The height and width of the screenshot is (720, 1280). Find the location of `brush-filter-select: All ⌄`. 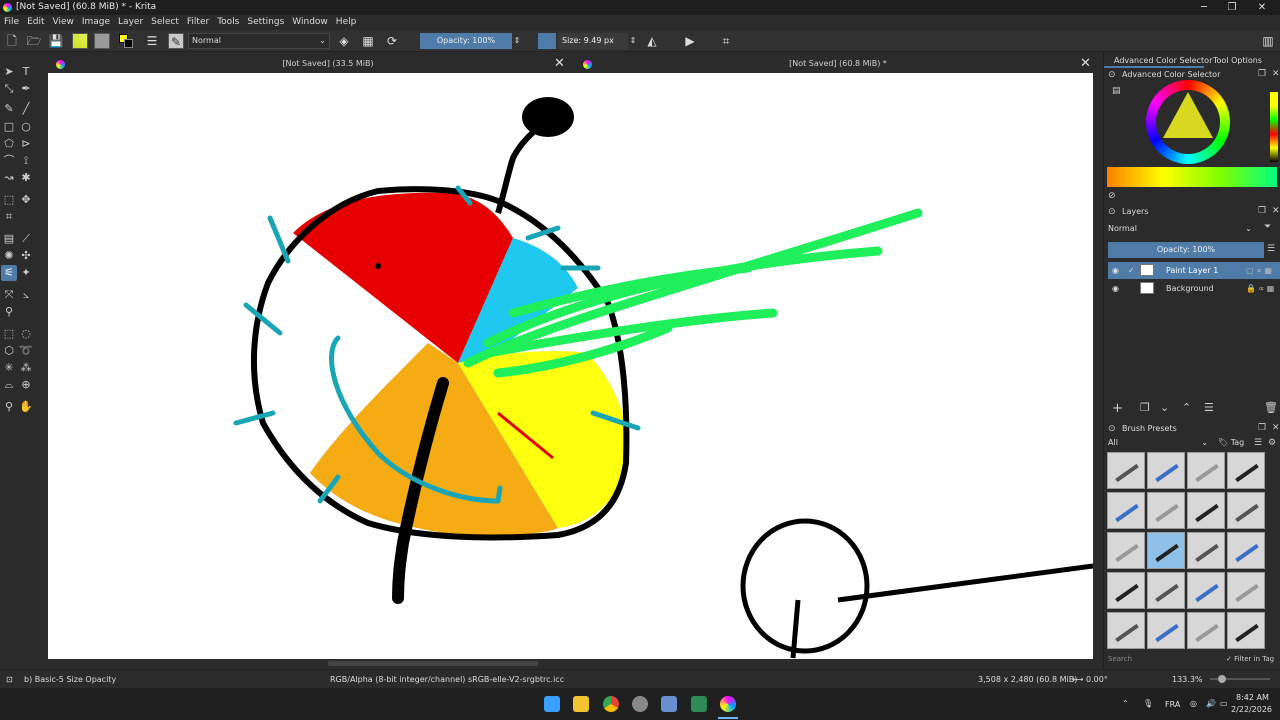

brush-filter-select: All ⌄ is located at coordinates (1159, 444).